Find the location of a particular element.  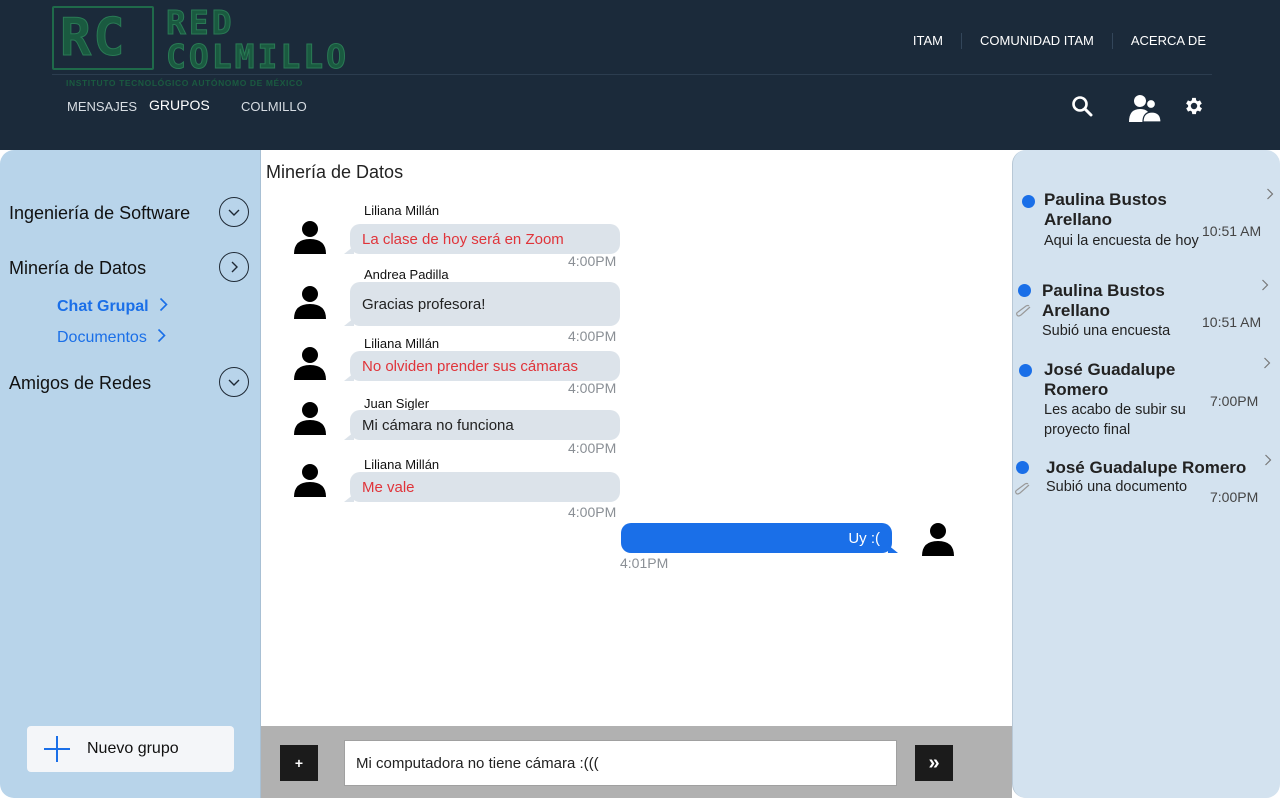

contacts-icon is located at coordinates (1146, 110).